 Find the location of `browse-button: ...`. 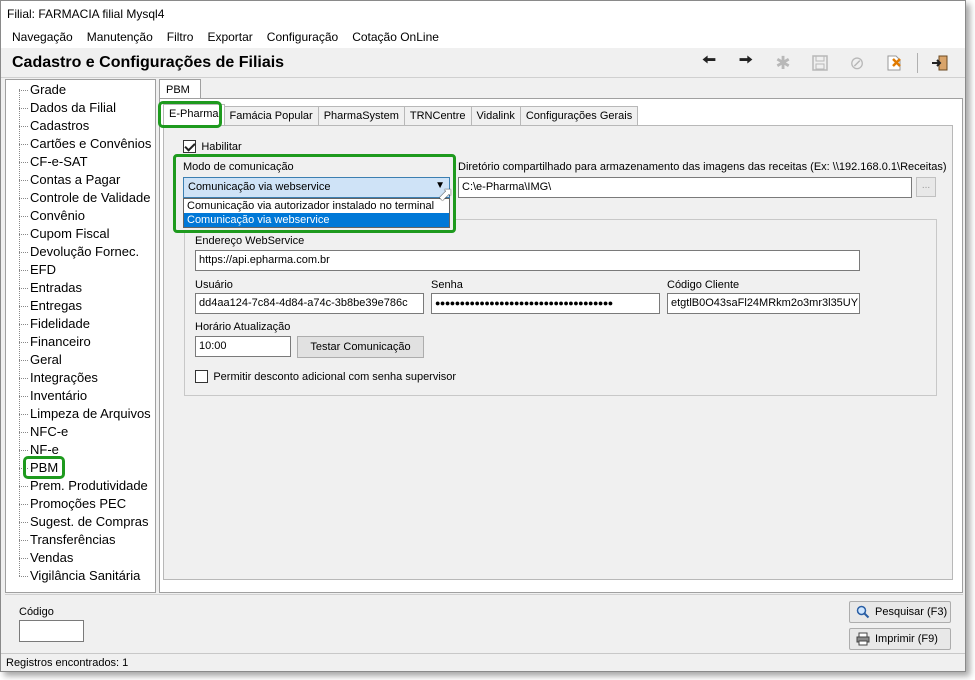

browse-button: ... is located at coordinates (926, 187).